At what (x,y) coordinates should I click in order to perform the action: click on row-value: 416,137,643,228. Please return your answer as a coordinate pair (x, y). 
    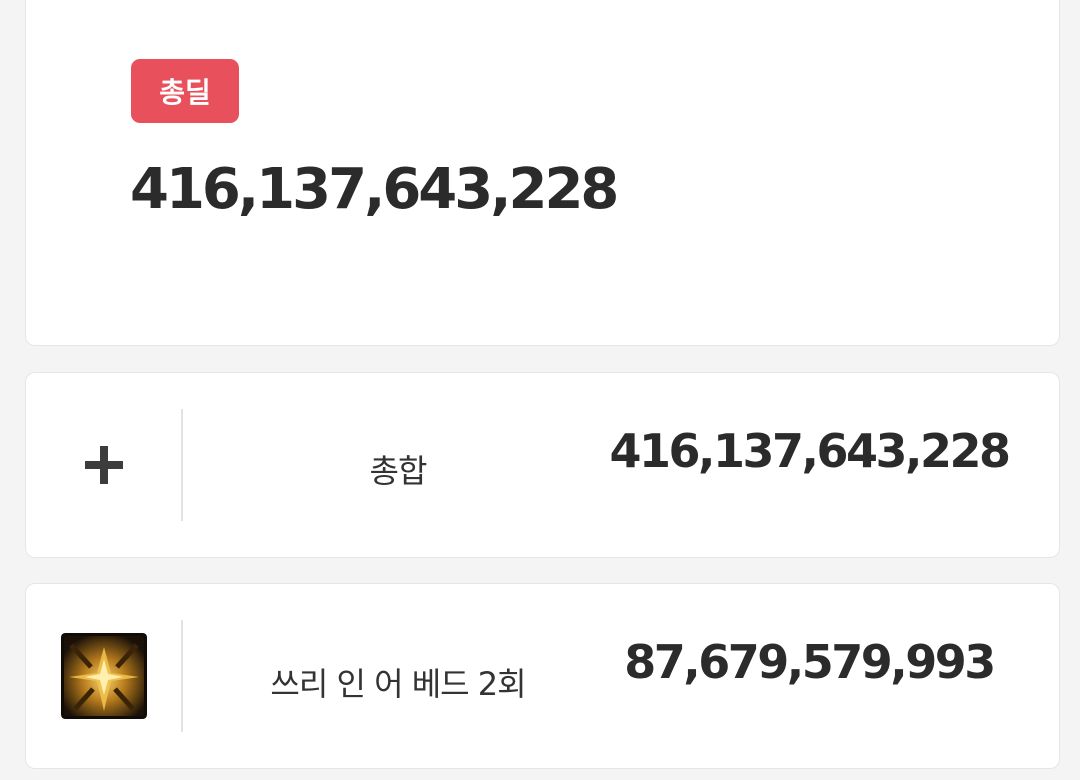
    Looking at the image, I should click on (810, 451).